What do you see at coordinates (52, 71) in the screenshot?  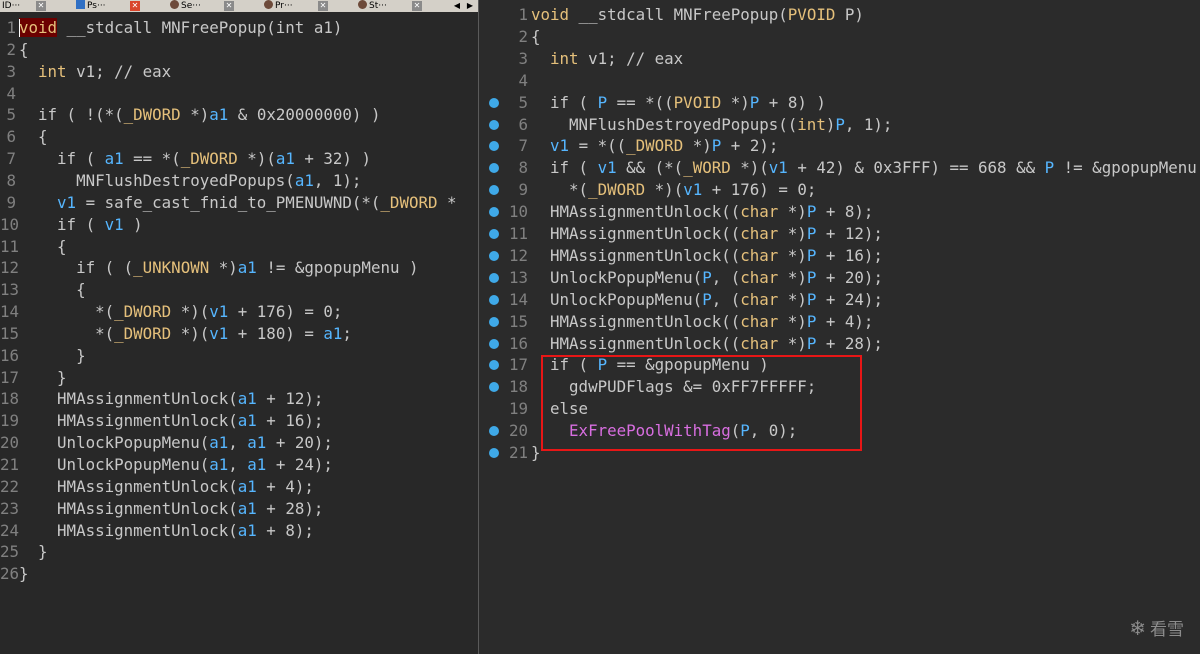 I see `code-keyword: int` at bounding box center [52, 71].